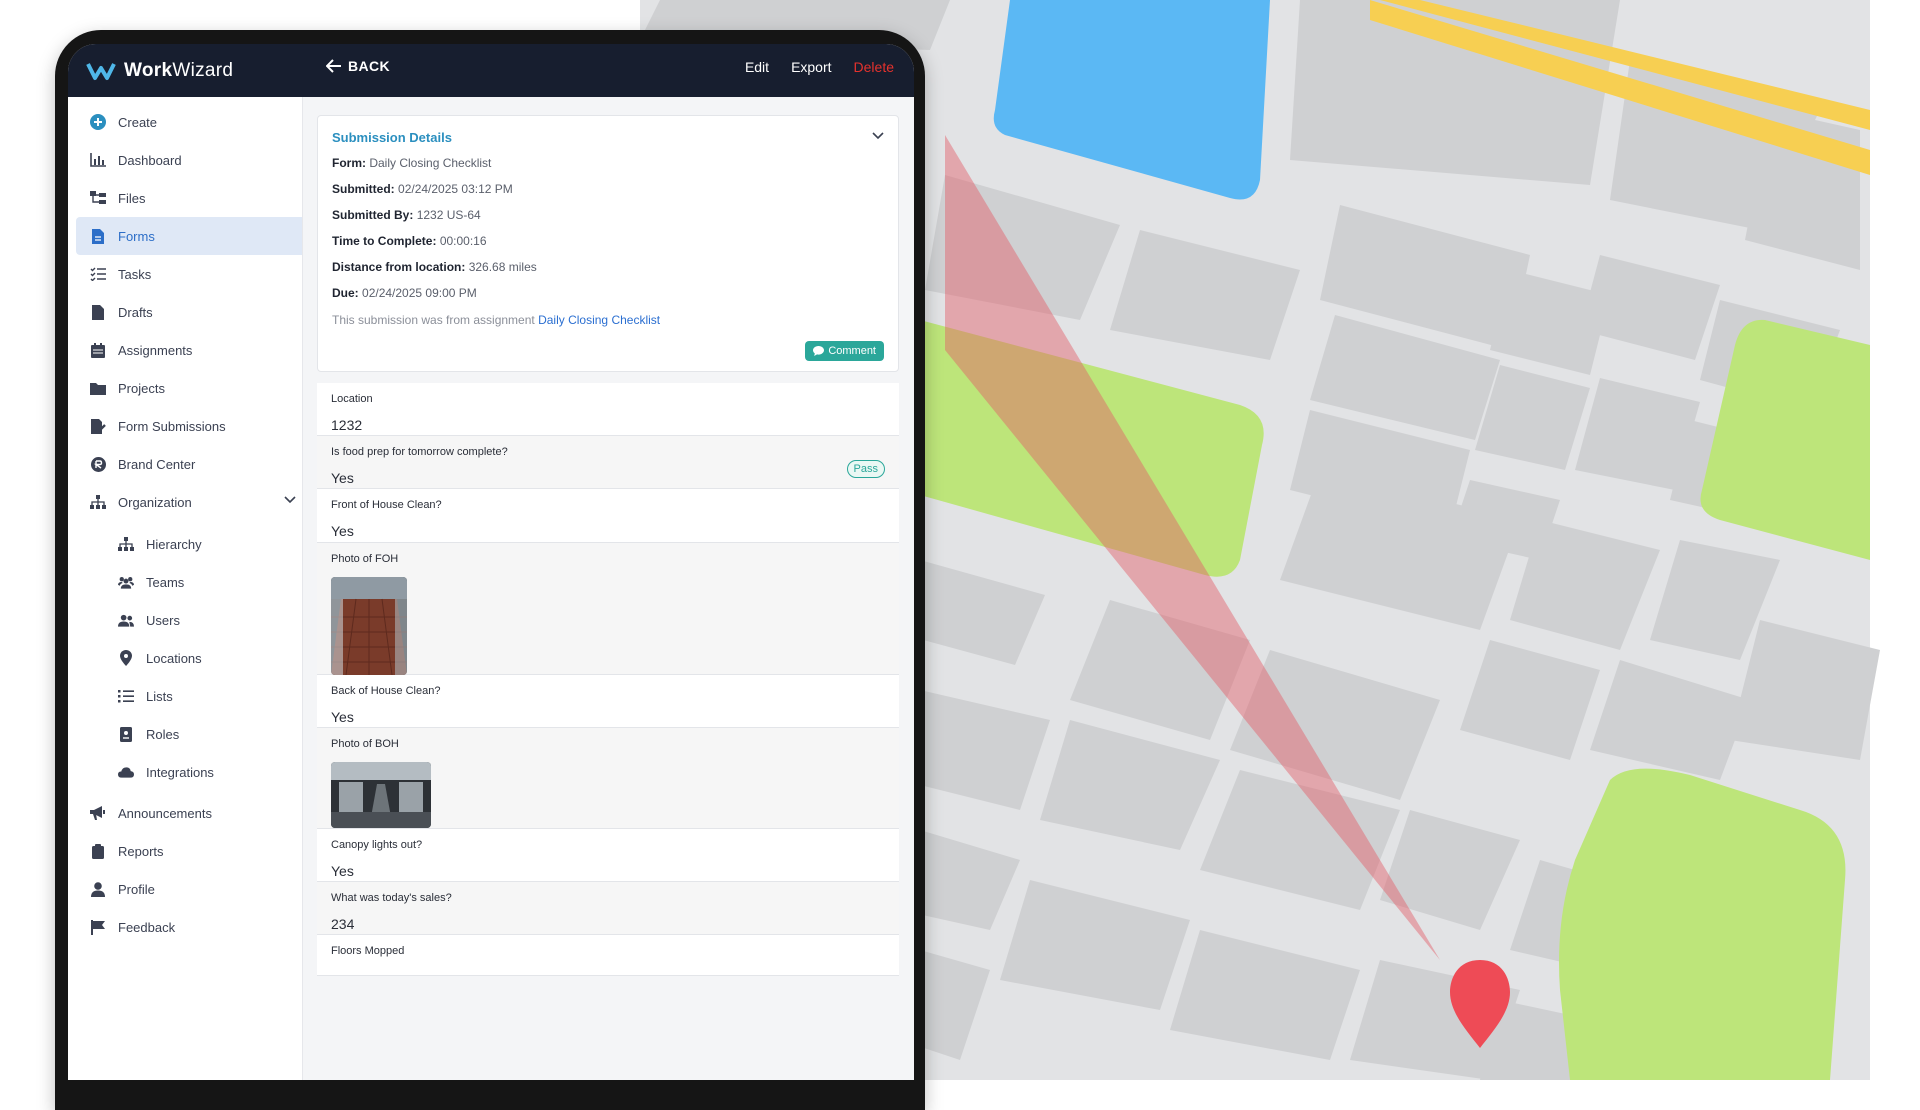 The width and height of the screenshot is (1920, 1110). Describe the element at coordinates (165, 813) in the screenshot. I see `sidebar-item-label: Announcements` at that location.